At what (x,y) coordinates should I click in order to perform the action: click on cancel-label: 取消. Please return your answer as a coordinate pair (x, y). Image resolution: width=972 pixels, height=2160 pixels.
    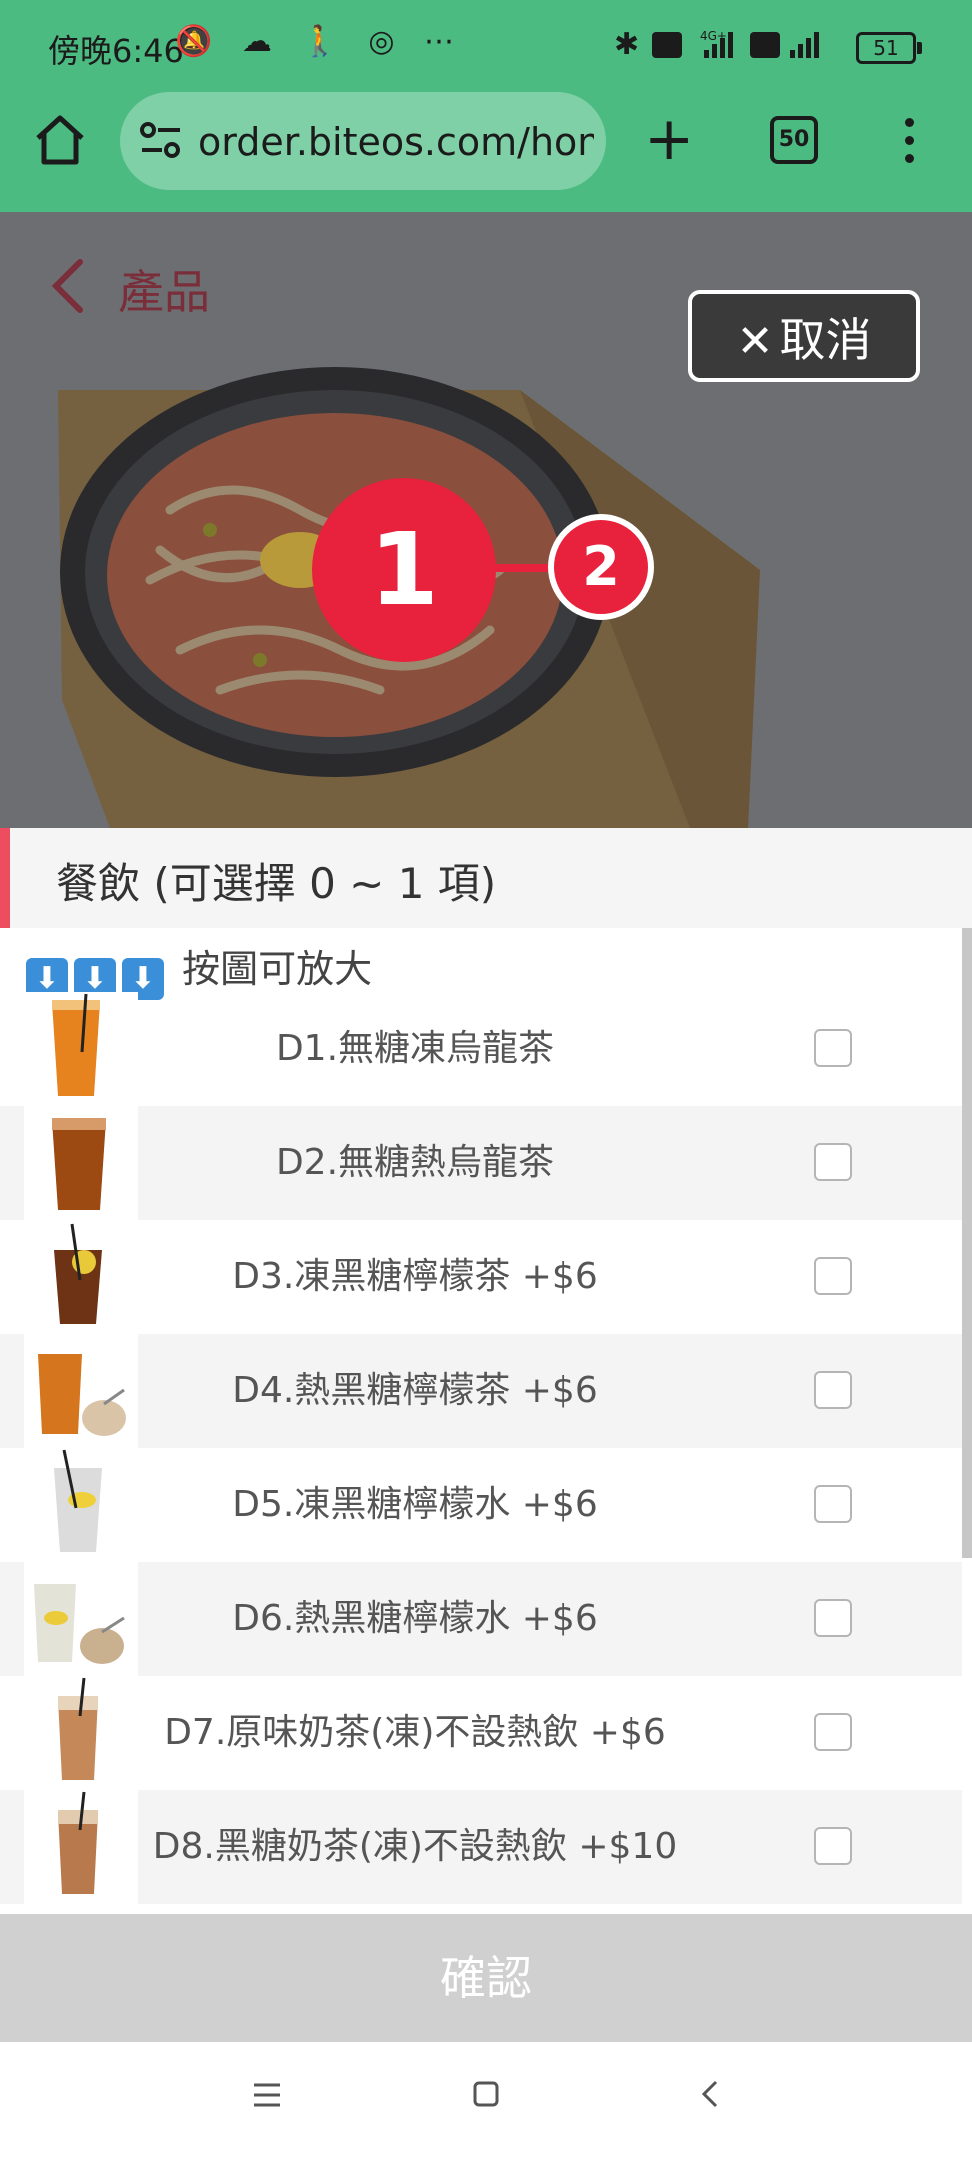
    Looking at the image, I should click on (825, 340).